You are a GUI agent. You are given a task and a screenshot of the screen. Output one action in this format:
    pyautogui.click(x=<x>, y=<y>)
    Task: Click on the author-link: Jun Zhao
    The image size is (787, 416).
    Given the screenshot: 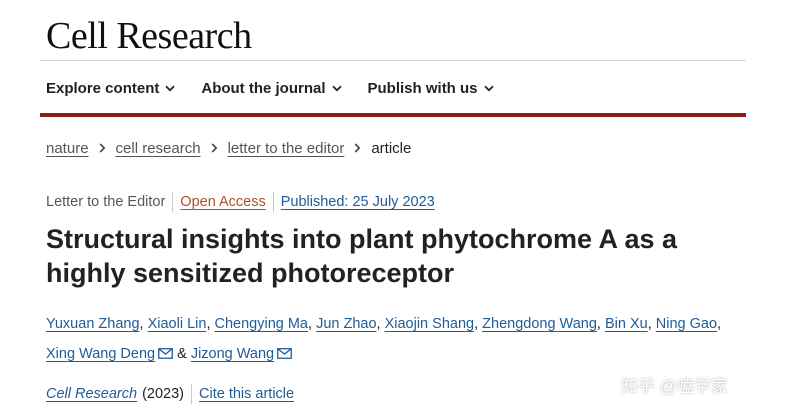 What is the action you would take?
    pyautogui.click(x=346, y=324)
    